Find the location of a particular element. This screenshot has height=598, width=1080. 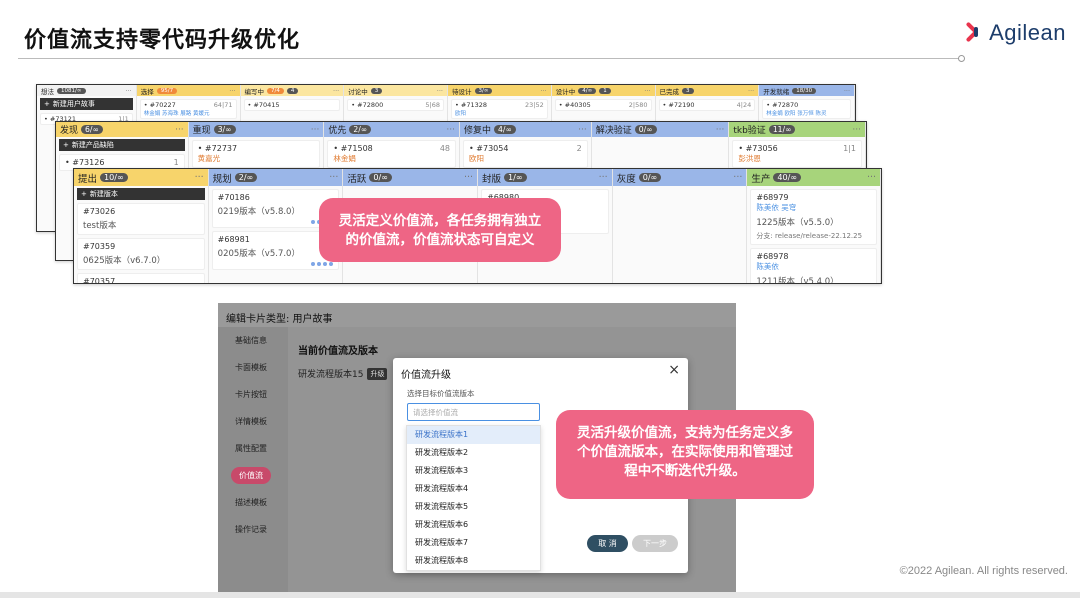

card-id: • #71328 is located at coordinates (471, 105).